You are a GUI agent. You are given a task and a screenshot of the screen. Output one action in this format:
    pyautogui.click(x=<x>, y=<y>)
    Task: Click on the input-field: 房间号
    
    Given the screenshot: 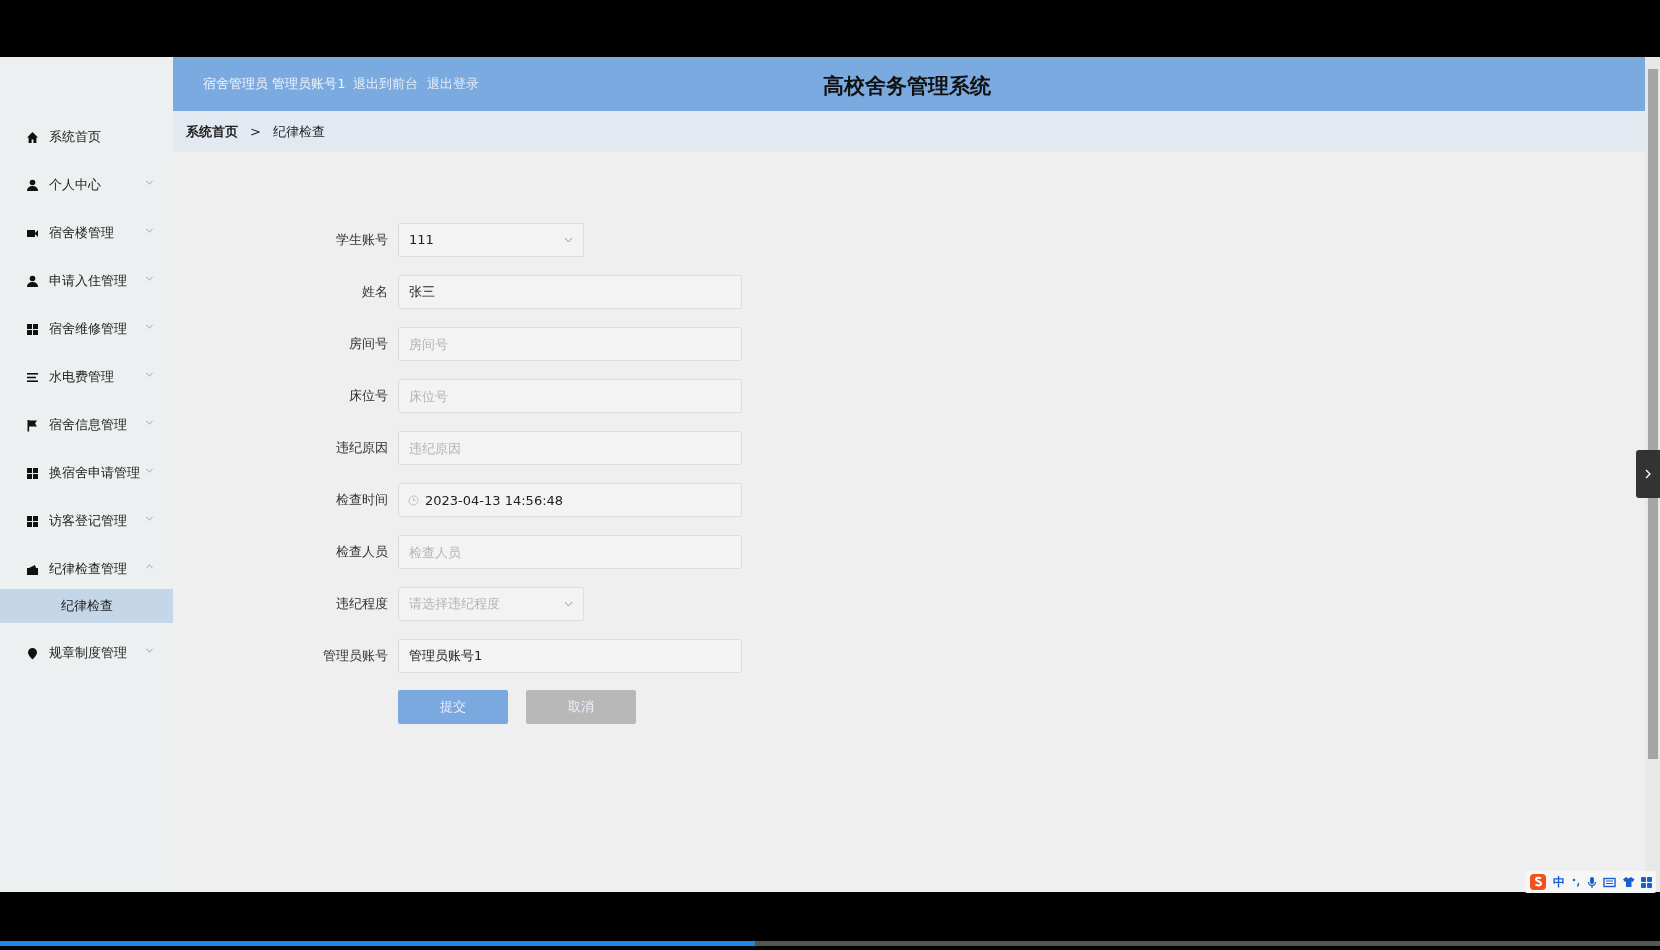 What is the action you would take?
    pyautogui.click(x=570, y=344)
    